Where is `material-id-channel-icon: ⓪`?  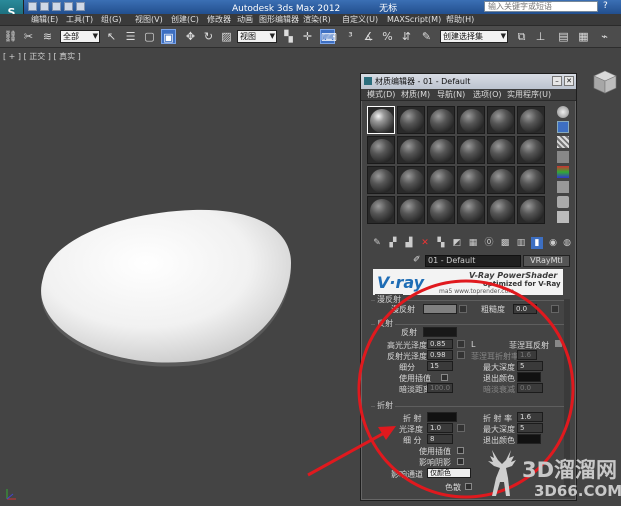
material-id-channel-icon: ⓪ is located at coordinates (489, 243).